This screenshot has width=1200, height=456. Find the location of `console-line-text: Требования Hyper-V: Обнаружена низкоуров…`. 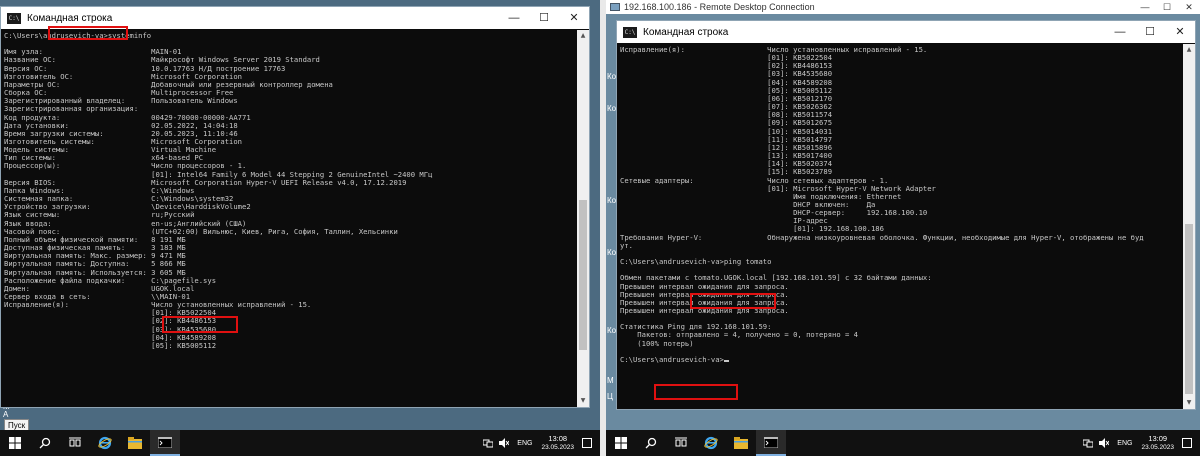

console-line-text: Требования Hyper-V: Обнаружена низкоуров… is located at coordinates (882, 237).